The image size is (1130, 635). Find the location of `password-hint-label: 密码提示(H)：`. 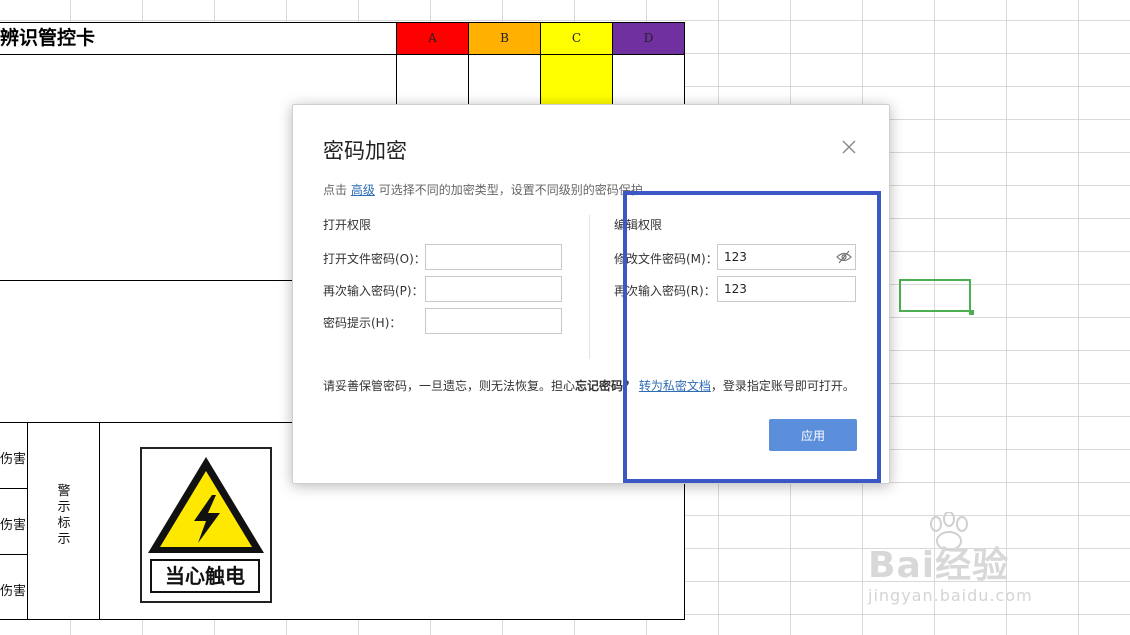

password-hint-label: 密码提示(H)： is located at coordinates (362, 323).